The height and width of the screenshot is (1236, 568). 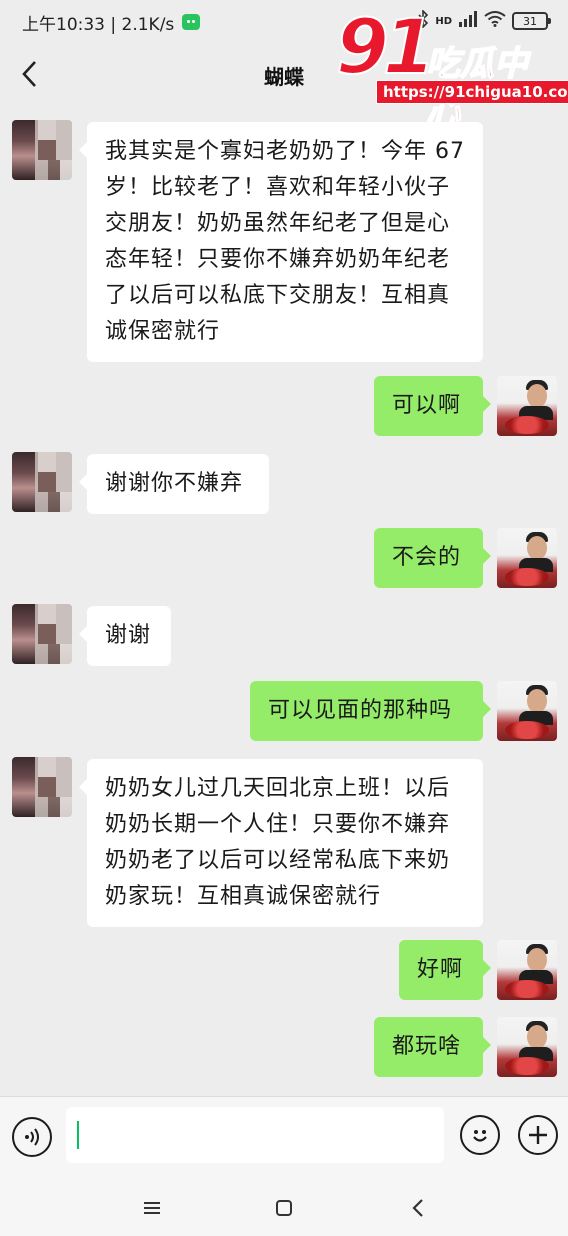 I want to click on input-bar, so click(x=284, y=1138).